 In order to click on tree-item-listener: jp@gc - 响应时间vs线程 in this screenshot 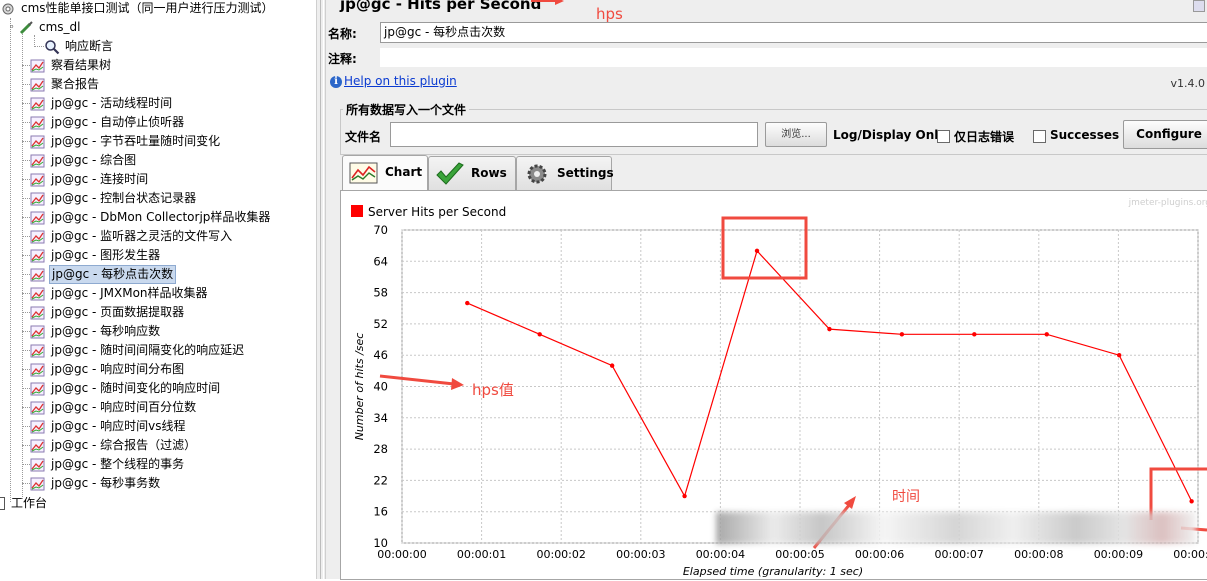, I will do `click(104, 426)`.